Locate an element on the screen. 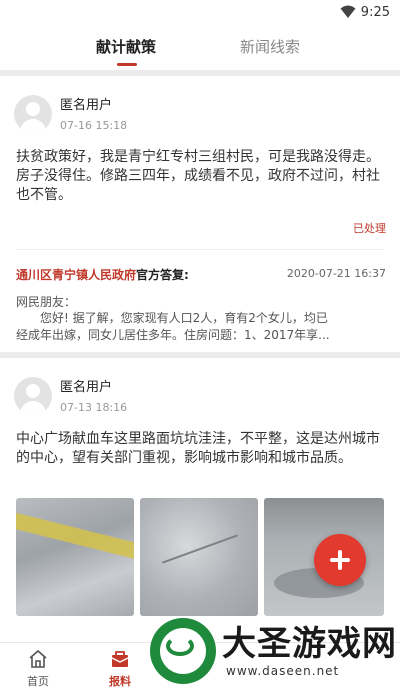  tab-suggestions: 献计献策 is located at coordinates (126, 46).